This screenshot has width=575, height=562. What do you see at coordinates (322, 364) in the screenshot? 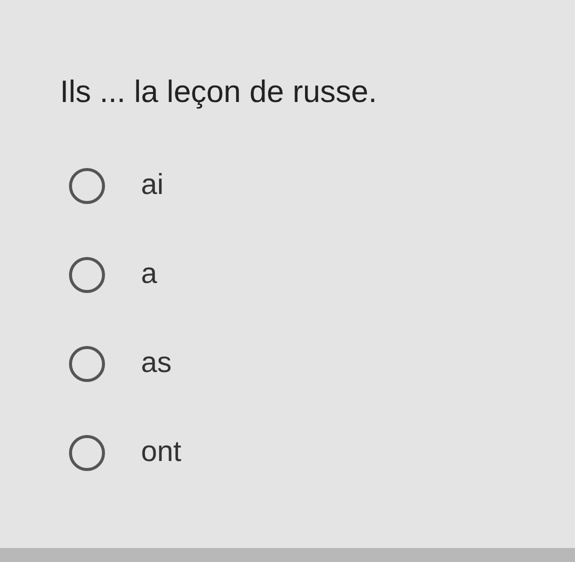
I see `answer-option: as` at bounding box center [322, 364].